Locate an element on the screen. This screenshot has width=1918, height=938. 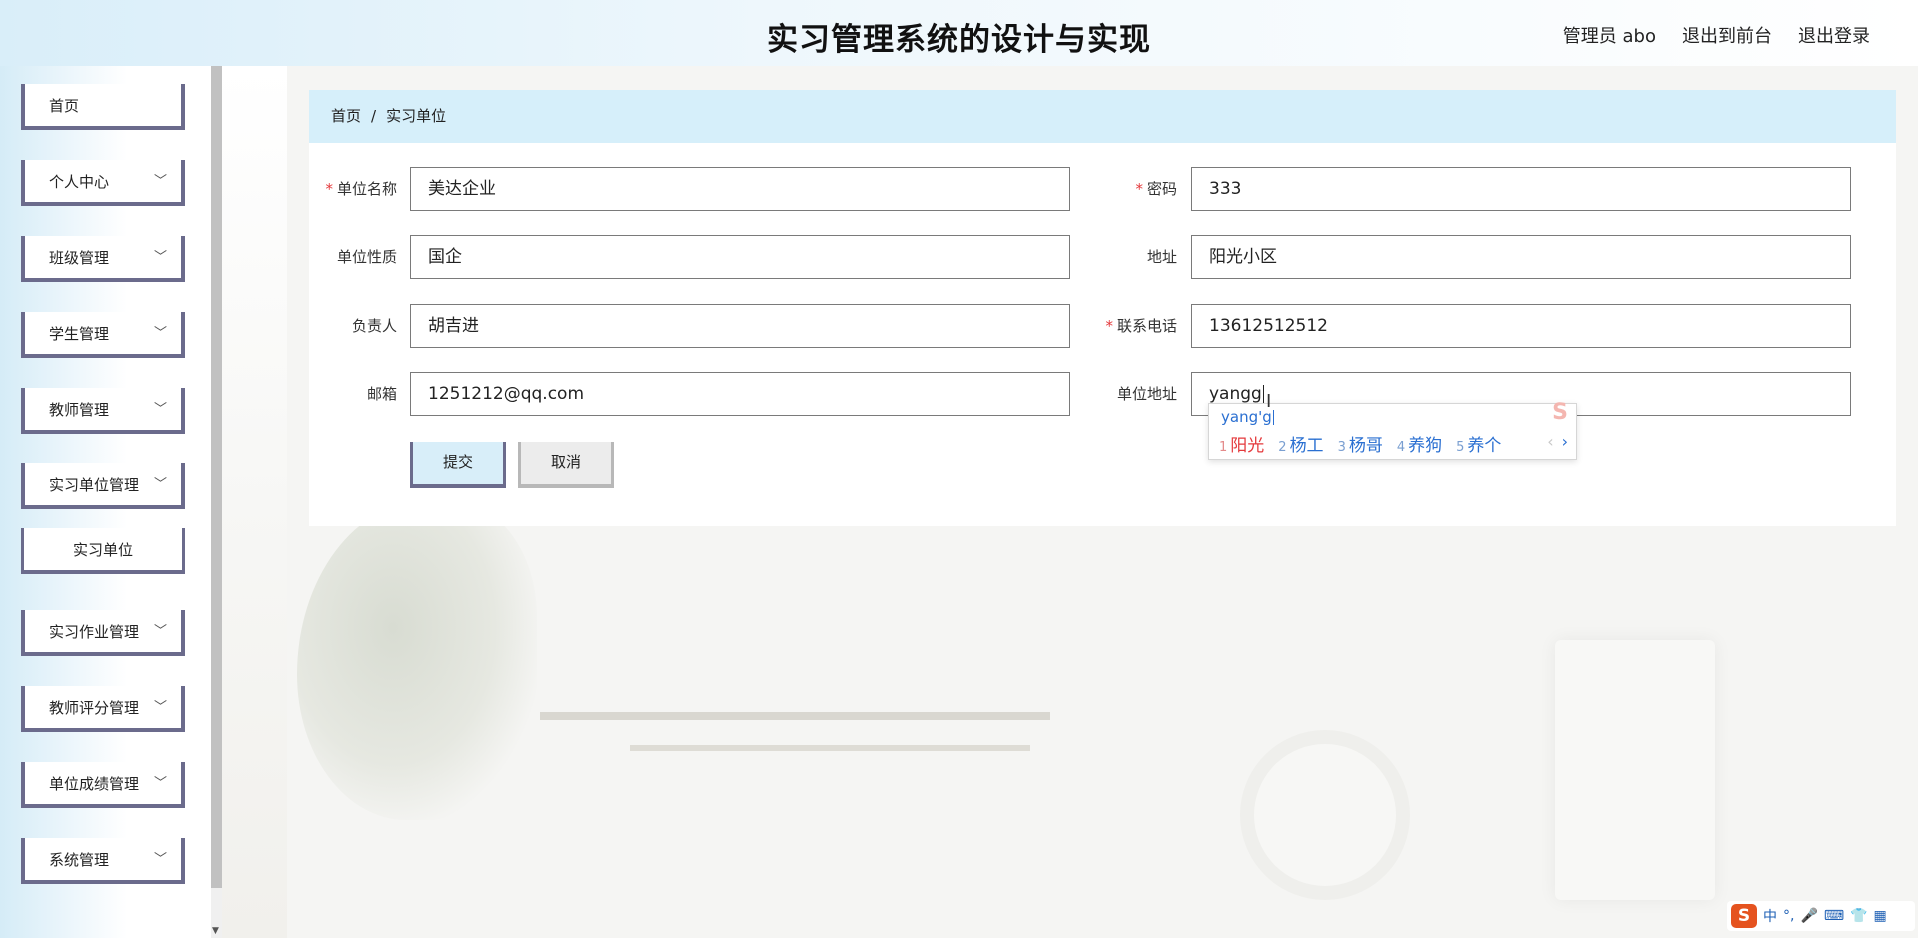
manager-label: 负责人 is located at coordinates (374, 326).